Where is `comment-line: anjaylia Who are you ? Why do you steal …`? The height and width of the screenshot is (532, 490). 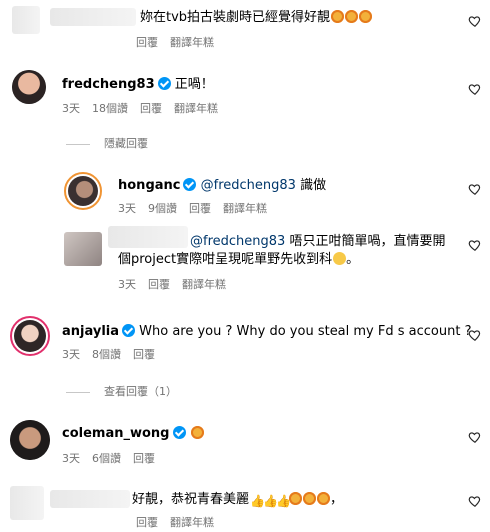
comment-line: anjaylia Who are you ? Why do you steal … is located at coordinates (266, 332).